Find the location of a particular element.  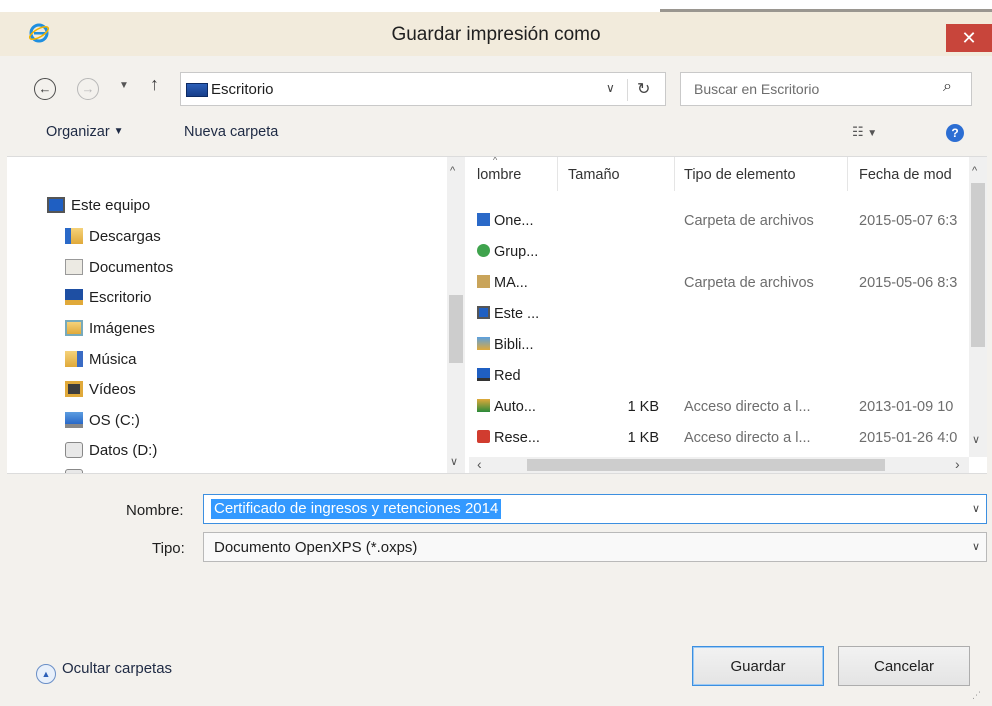

os-drive-icon is located at coordinates (74, 420).